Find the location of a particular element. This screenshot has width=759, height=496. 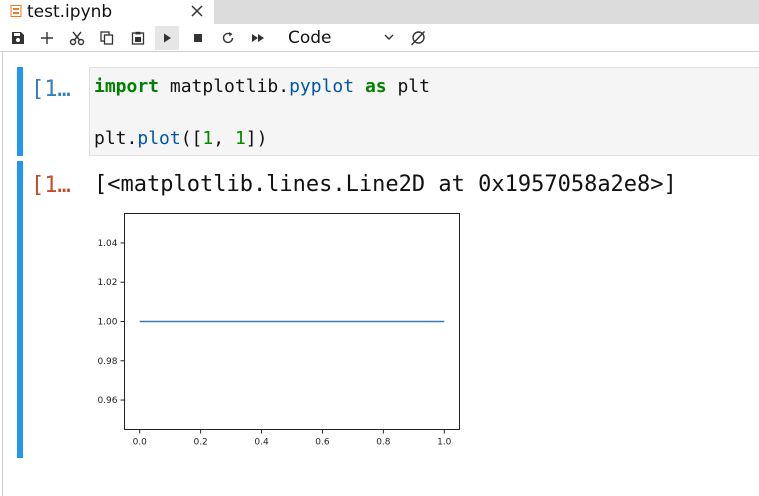

output-collapser is located at coordinates (20, 309).